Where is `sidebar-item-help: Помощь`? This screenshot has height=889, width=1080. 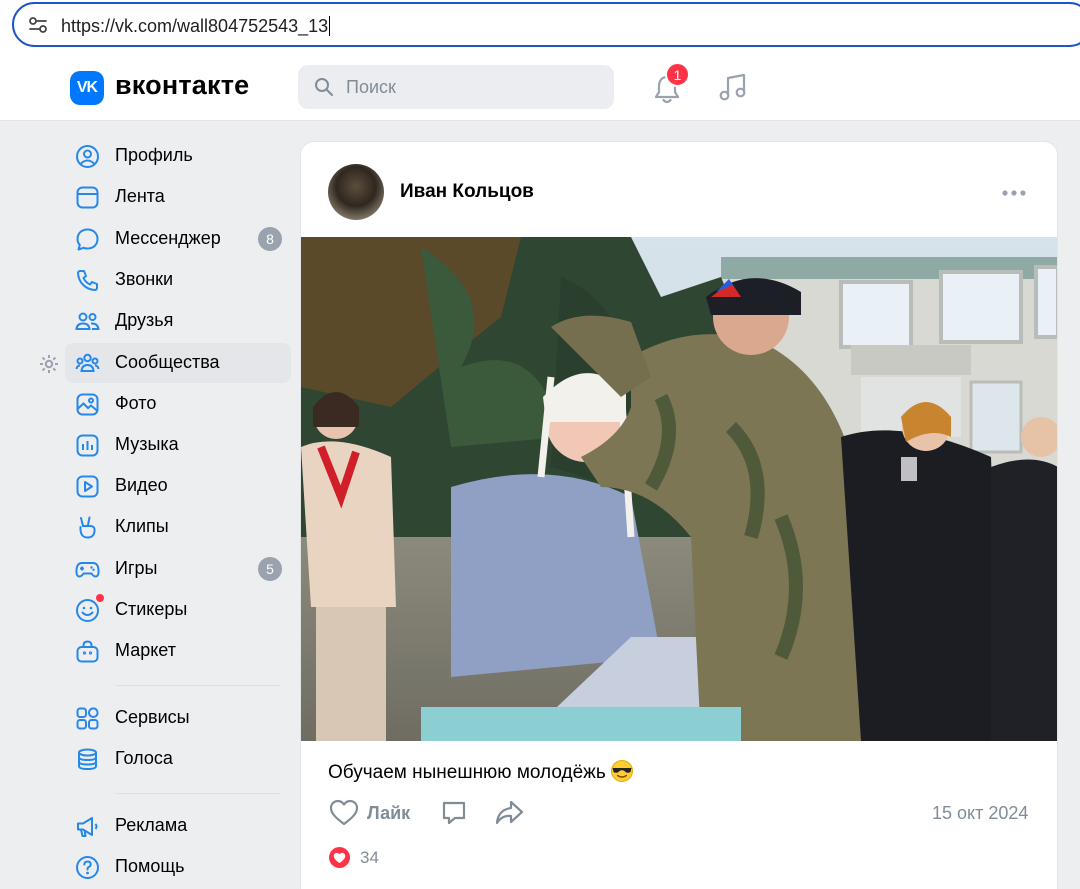
sidebar-item-help: Помощь is located at coordinates (178, 867).